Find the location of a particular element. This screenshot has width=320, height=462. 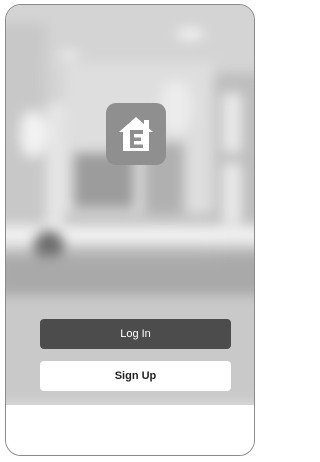

log-in-button: Log In is located at coordinates (135, 334).